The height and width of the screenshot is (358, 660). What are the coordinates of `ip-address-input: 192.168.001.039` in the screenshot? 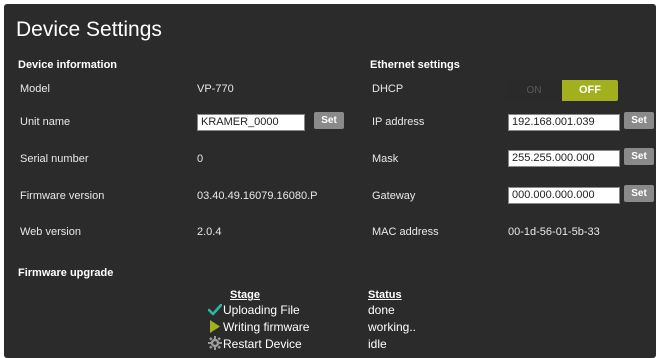 It's located at (564, 122).